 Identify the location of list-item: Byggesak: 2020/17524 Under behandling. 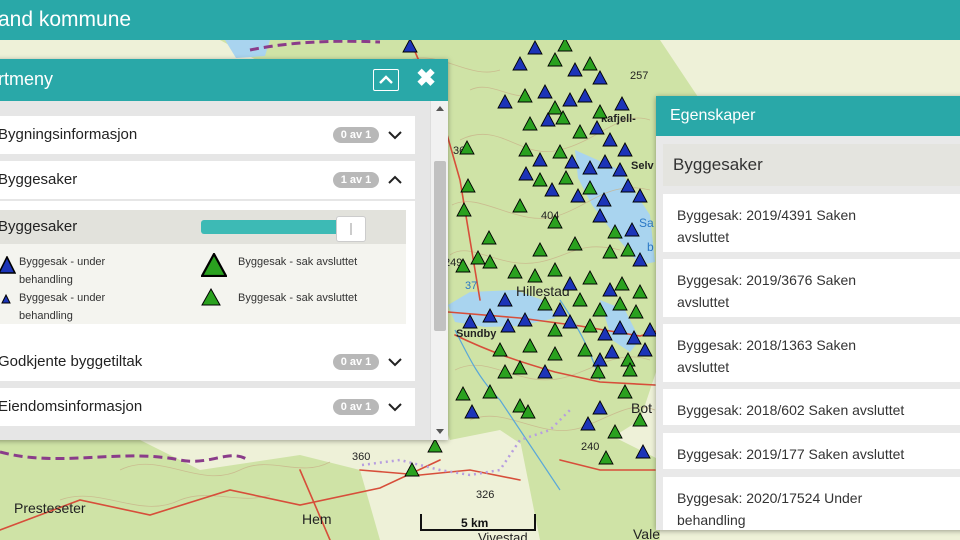
(811, 503).